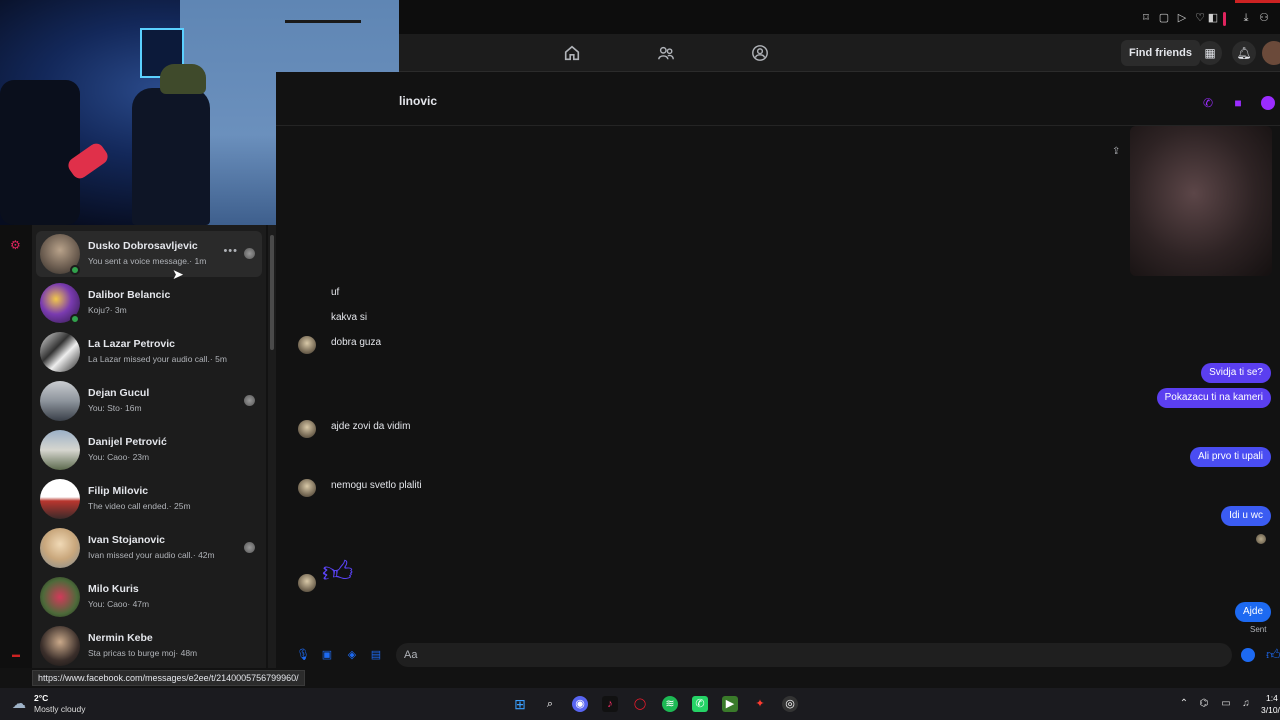 This screenshot has width=1280, height=720. What do you see at coordinates (107, 310) in the screenshot?
I see `chat-preview: Koju?· 3m` at bounding box center [107, 310].